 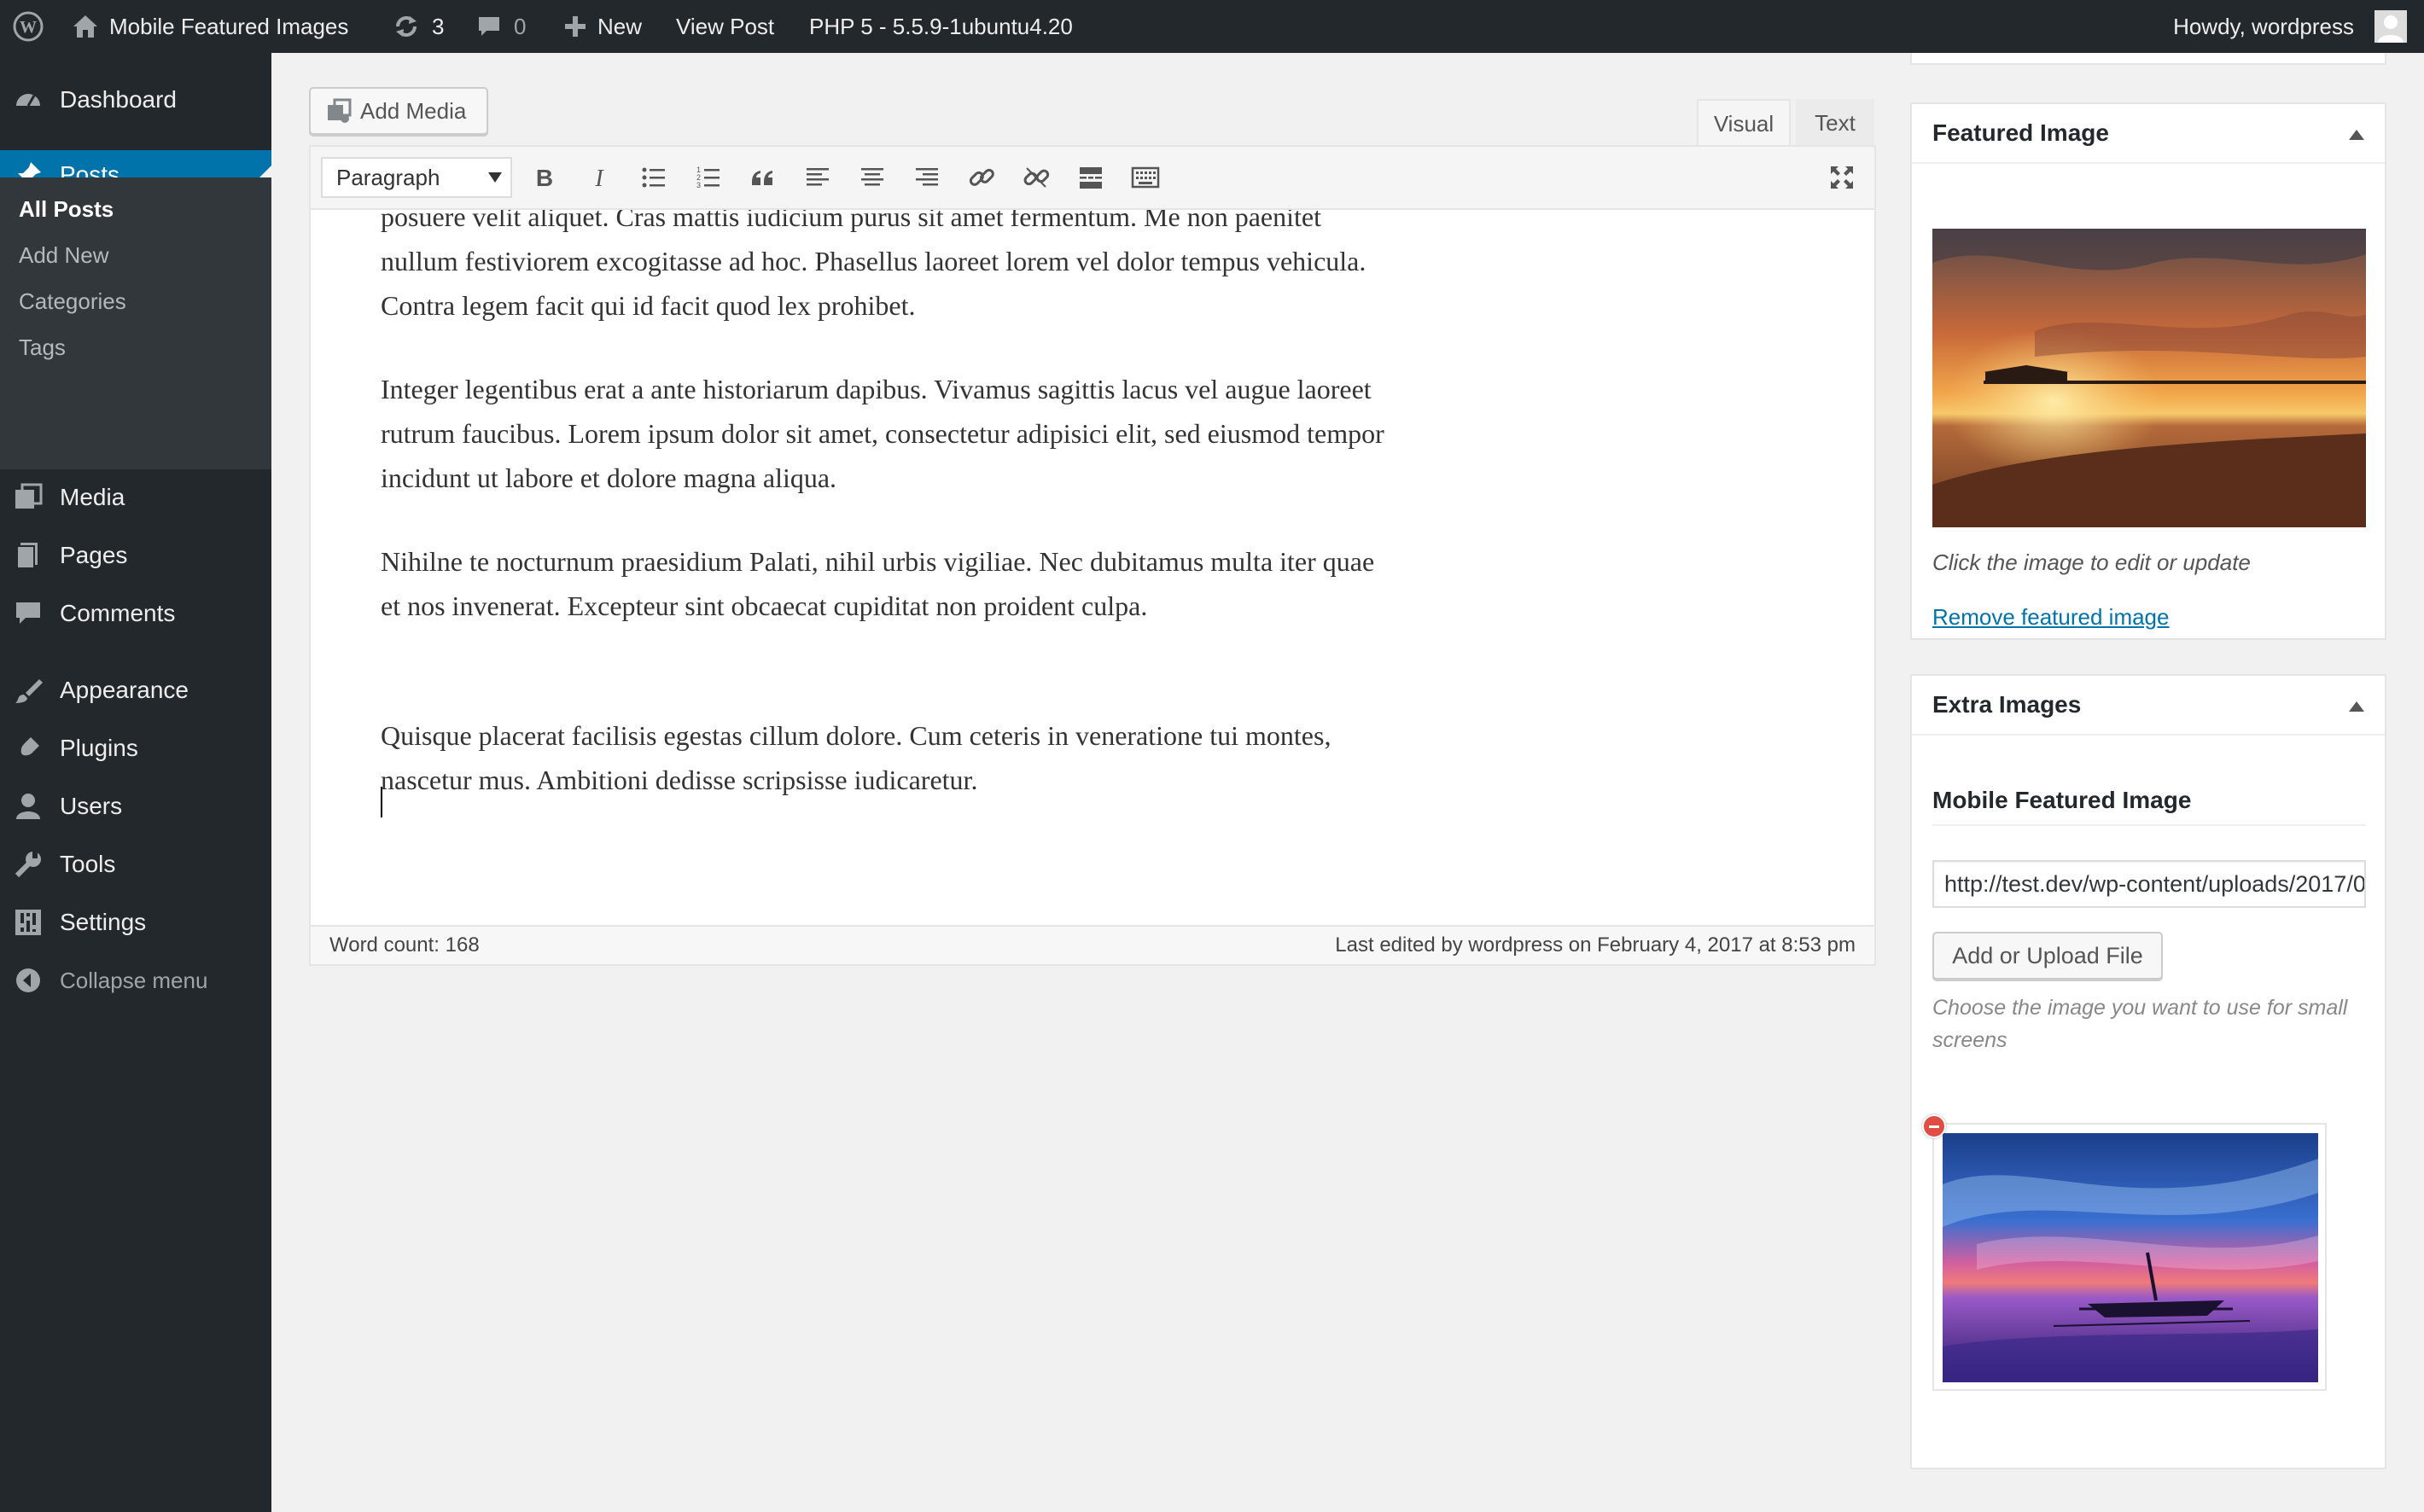 I want to click on italic-icon: I, so click(x=599, y=179).